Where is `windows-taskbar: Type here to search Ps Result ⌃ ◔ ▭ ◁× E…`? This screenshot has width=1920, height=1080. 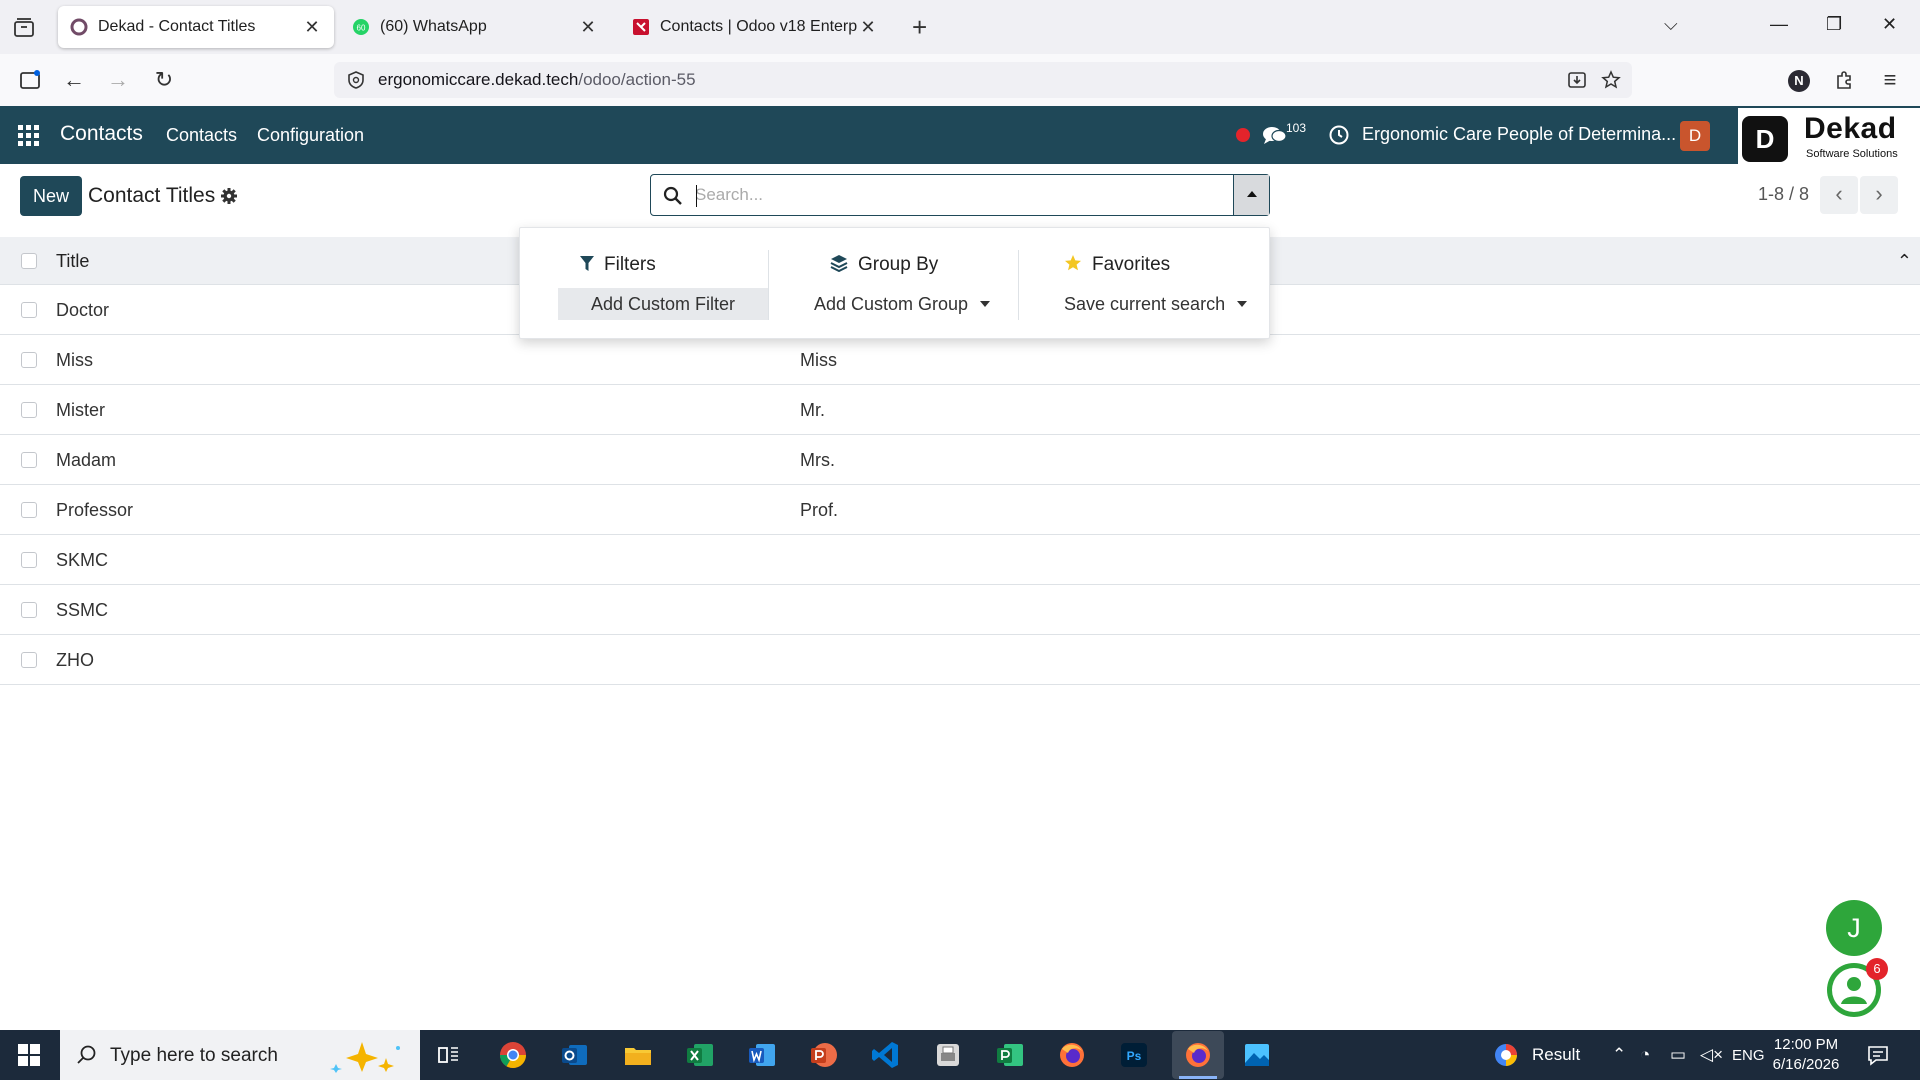 windows-taskbar: Type here to search Ps Result ⌃ ◔ ▭ ◁× E… is located at coordinates (960, 1055).